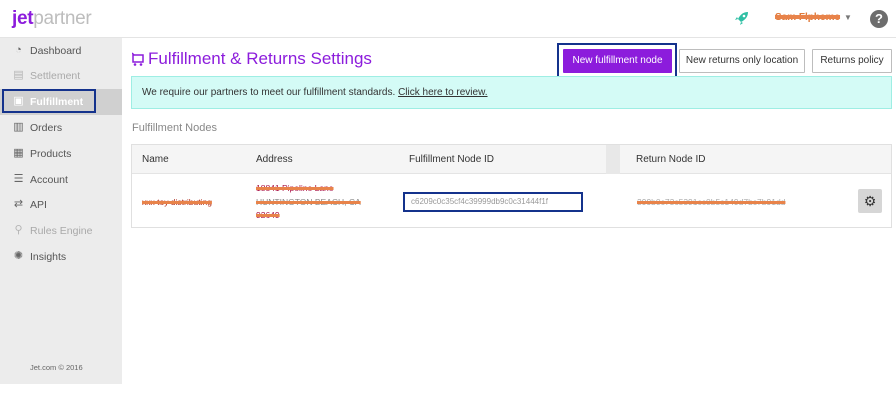  I want to click on help-button: ?, so click(879, 19).